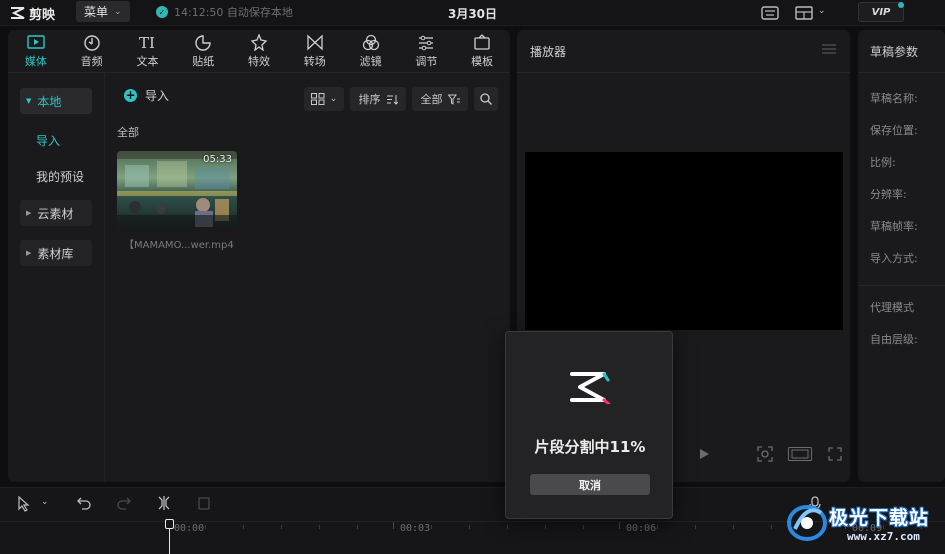 Image resolution: width=945 pixels, height=554 pixels. Describe the element at coordinates (36, 51) in the screenshot. I see `tab-media: 媒体` at that location.